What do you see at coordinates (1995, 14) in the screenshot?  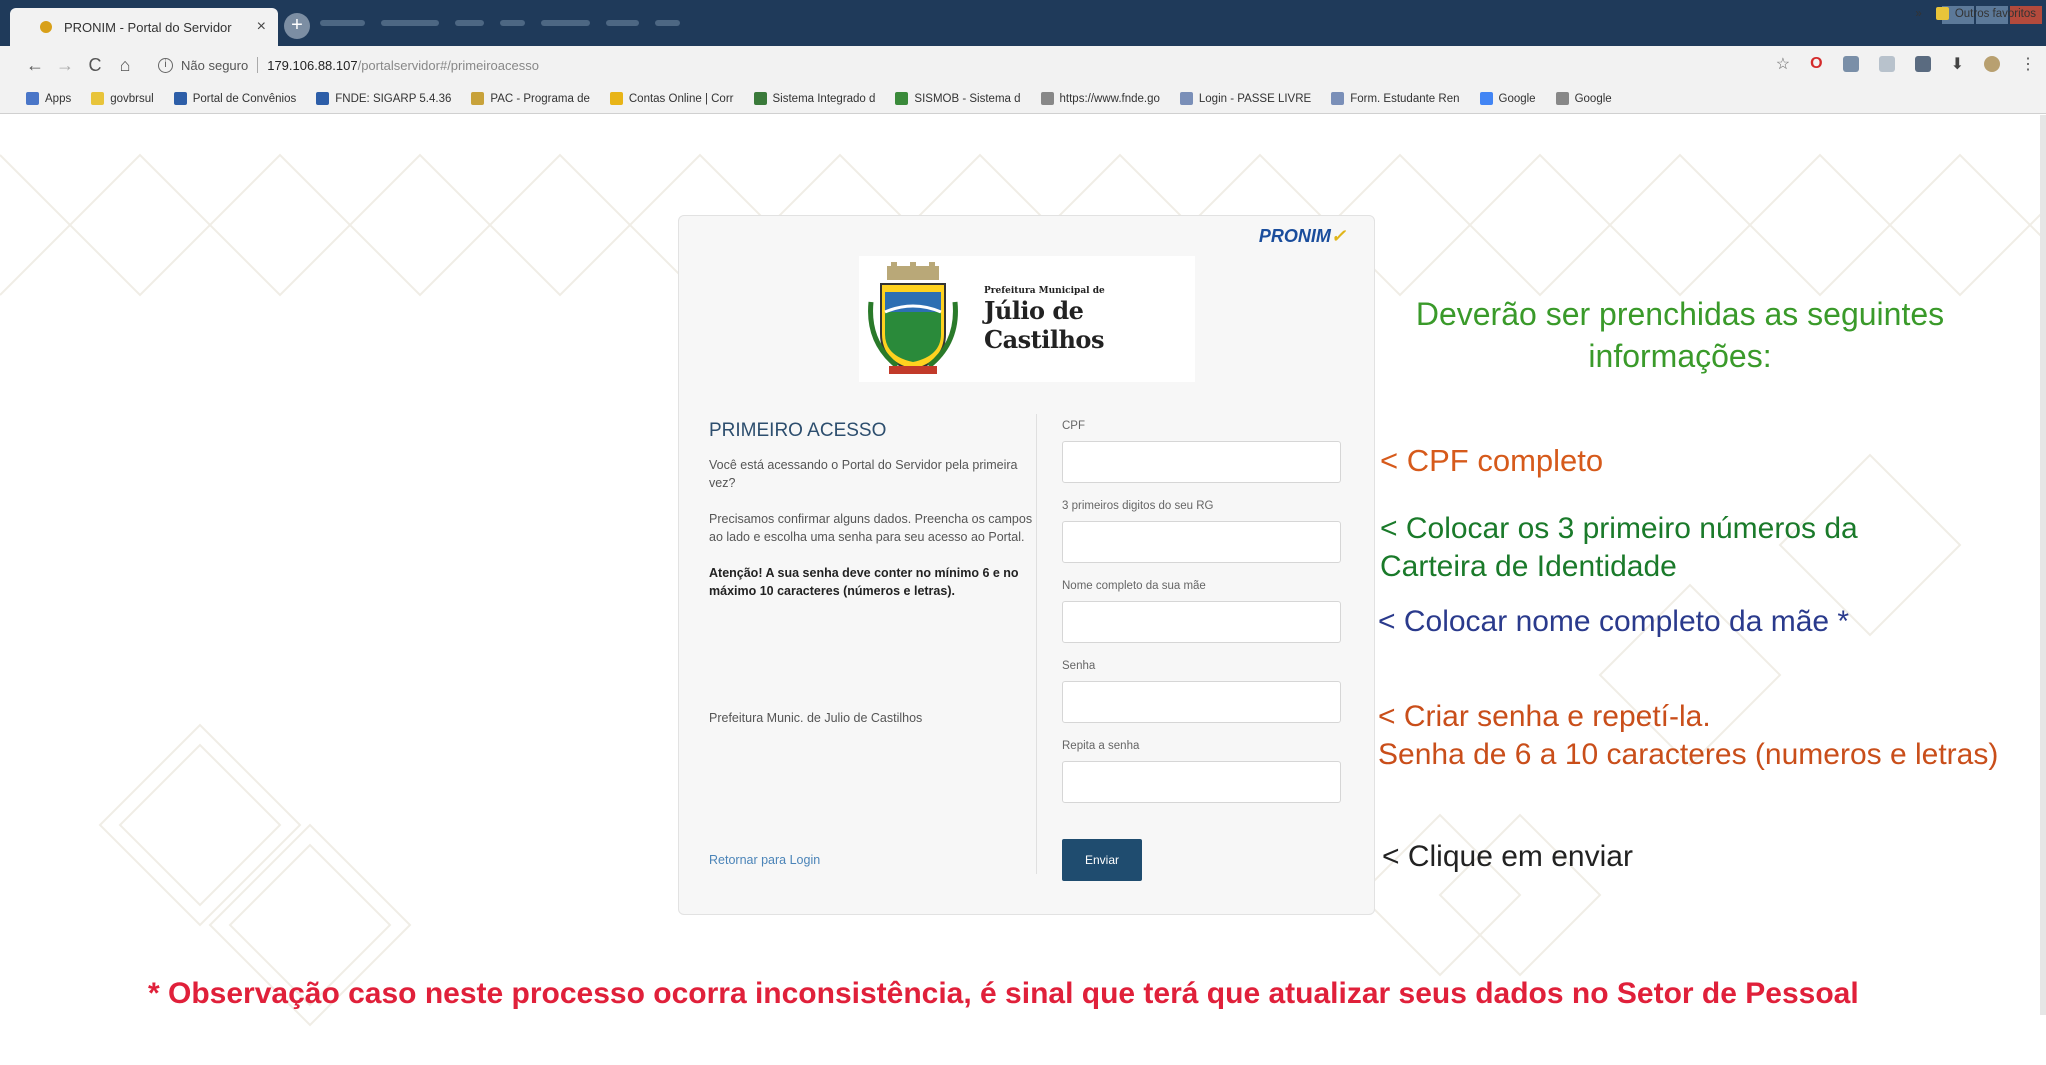 I see `other-bookmarks-link: Outros favoritos` at bounding box center [1995, 14].